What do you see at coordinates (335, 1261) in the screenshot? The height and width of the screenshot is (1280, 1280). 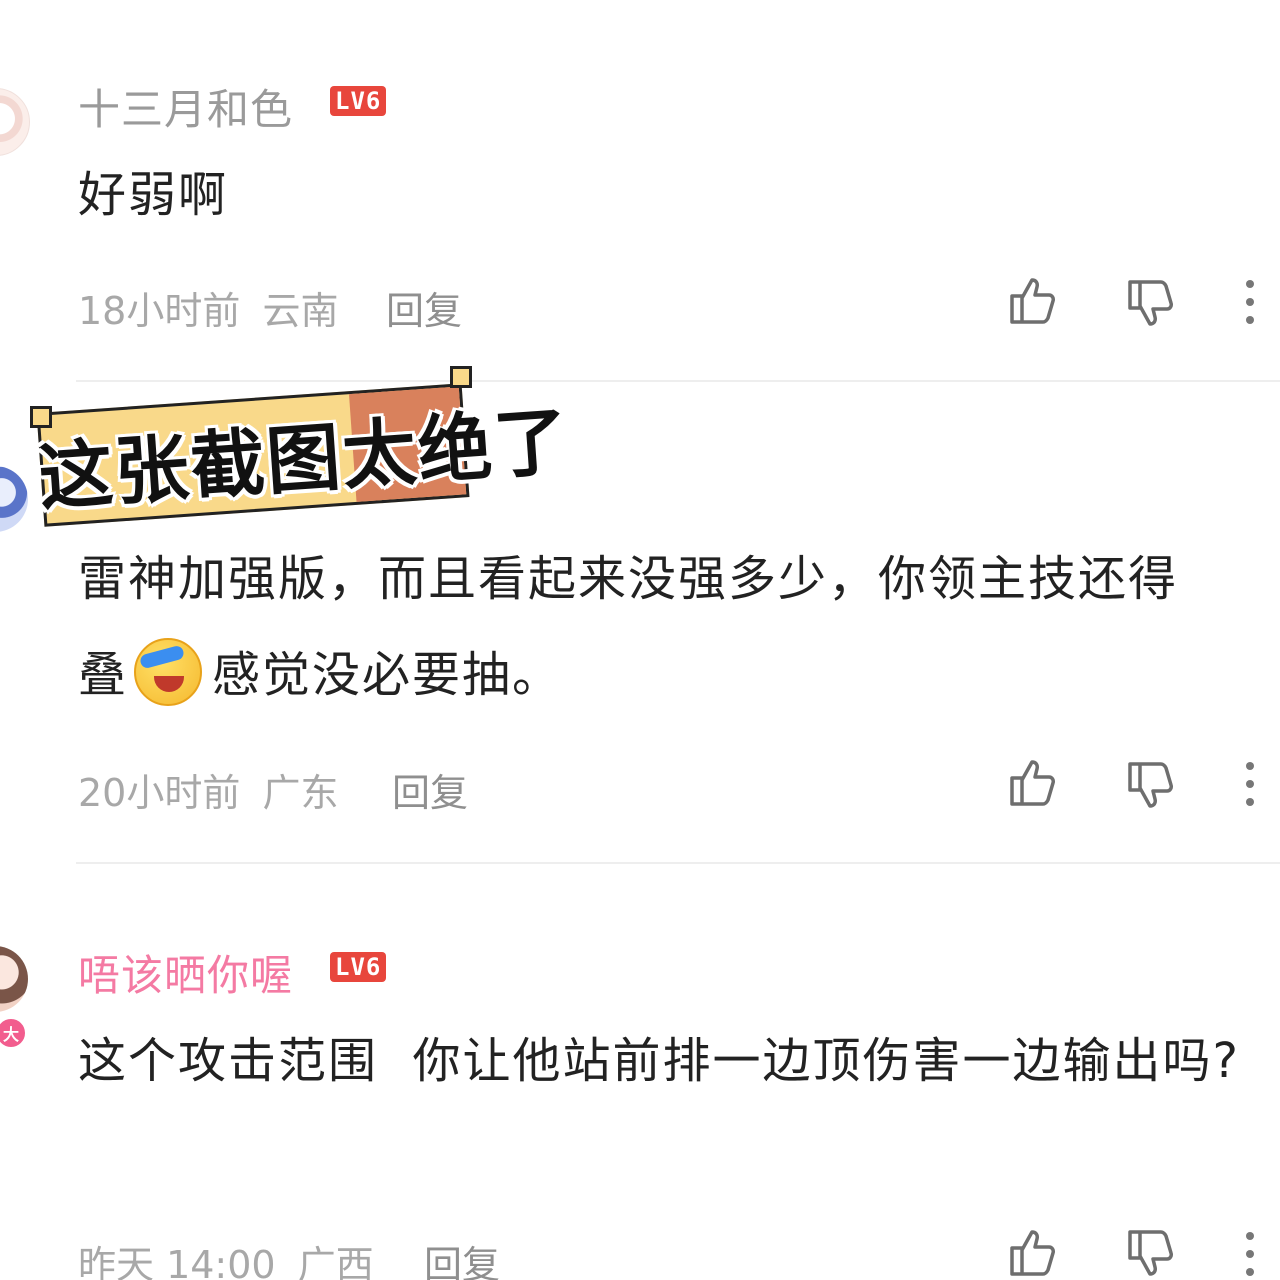 I see `comment-location: 广西` at bounding box center [335, 1261].